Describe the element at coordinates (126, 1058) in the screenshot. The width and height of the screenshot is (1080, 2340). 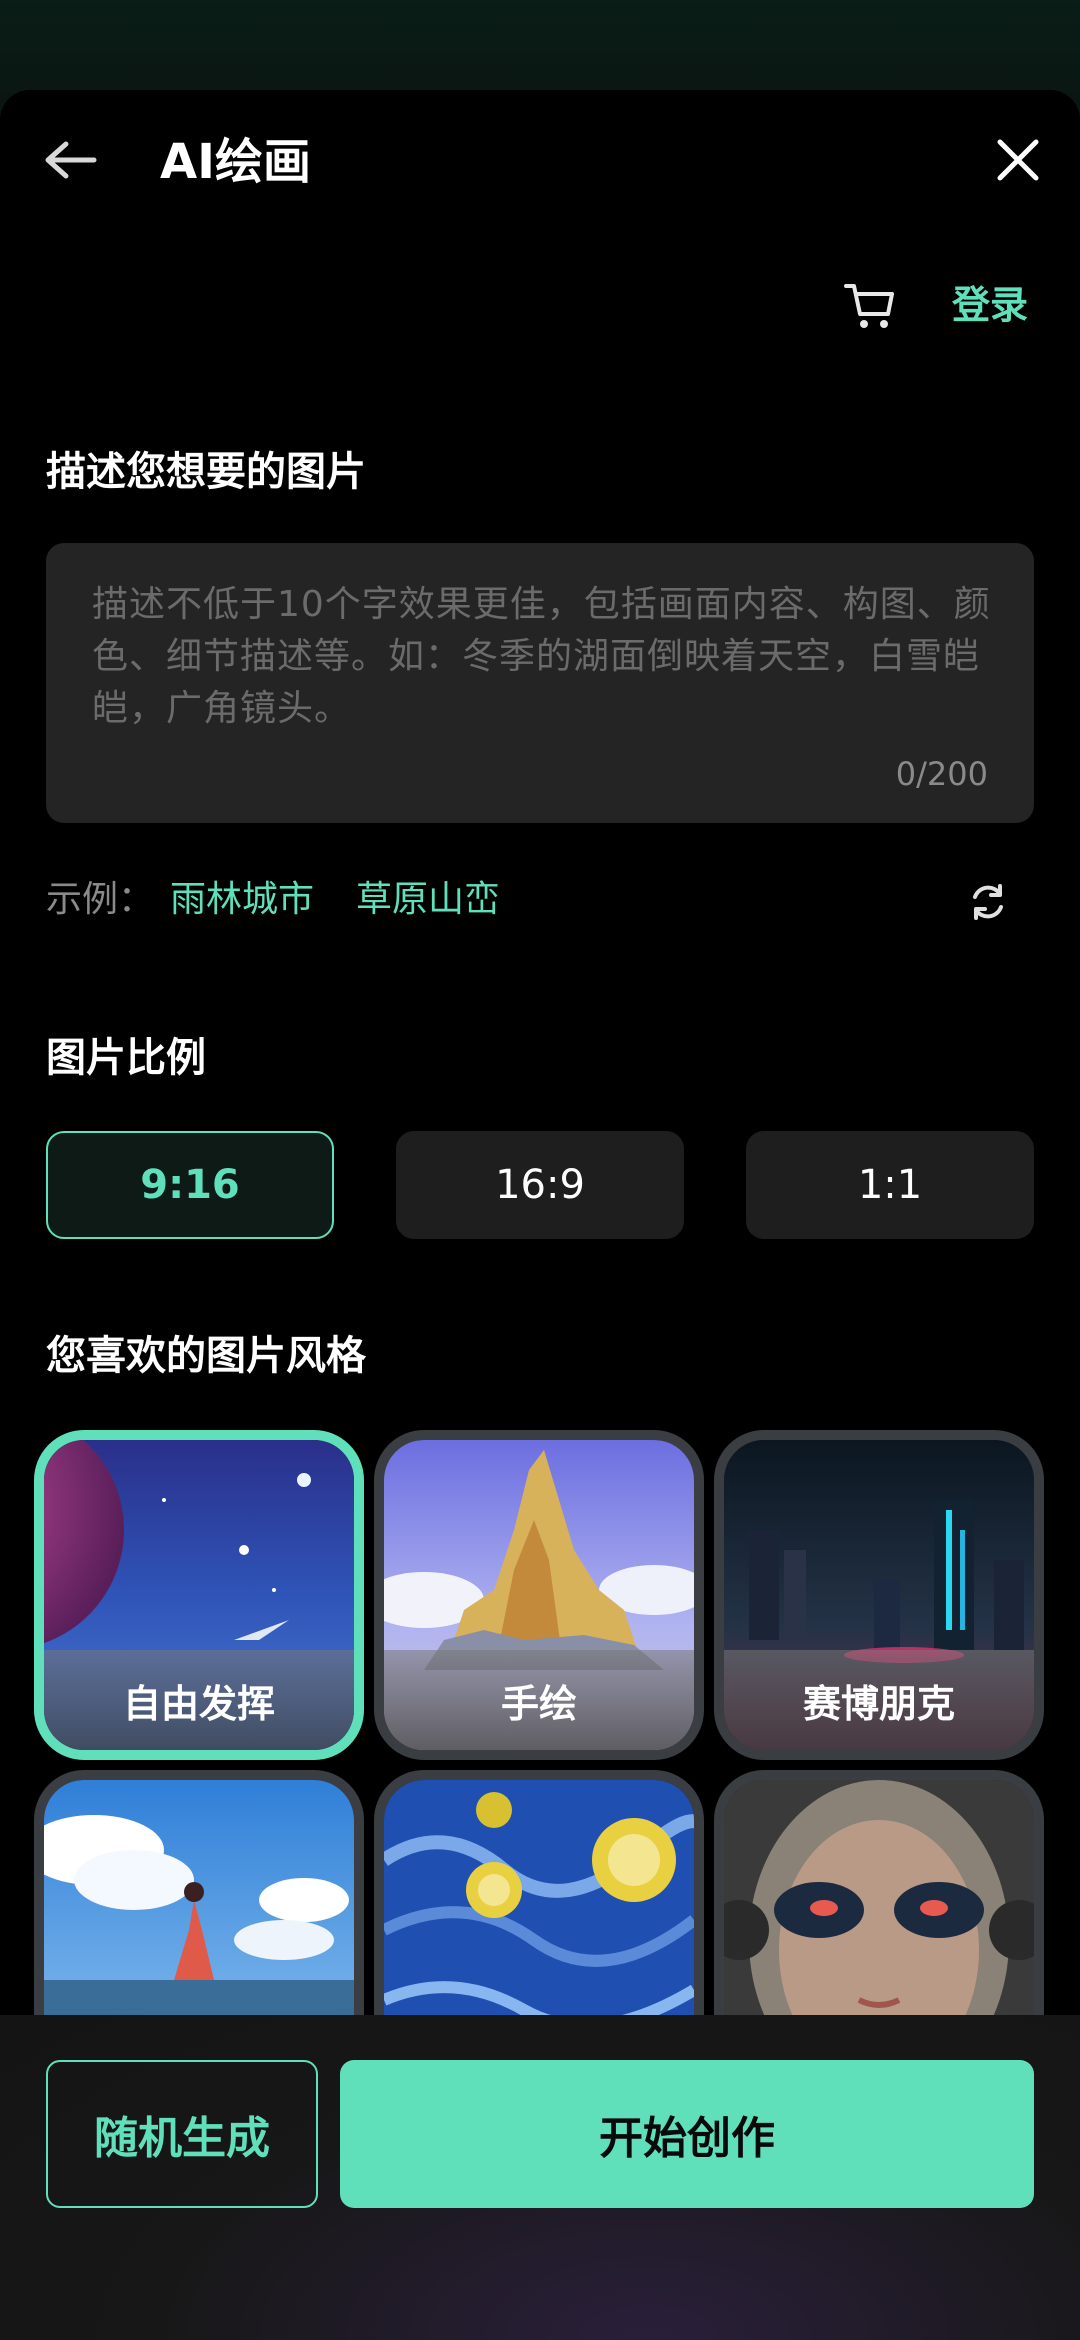
I see `ratio-section-title: 图片比例` at that location.